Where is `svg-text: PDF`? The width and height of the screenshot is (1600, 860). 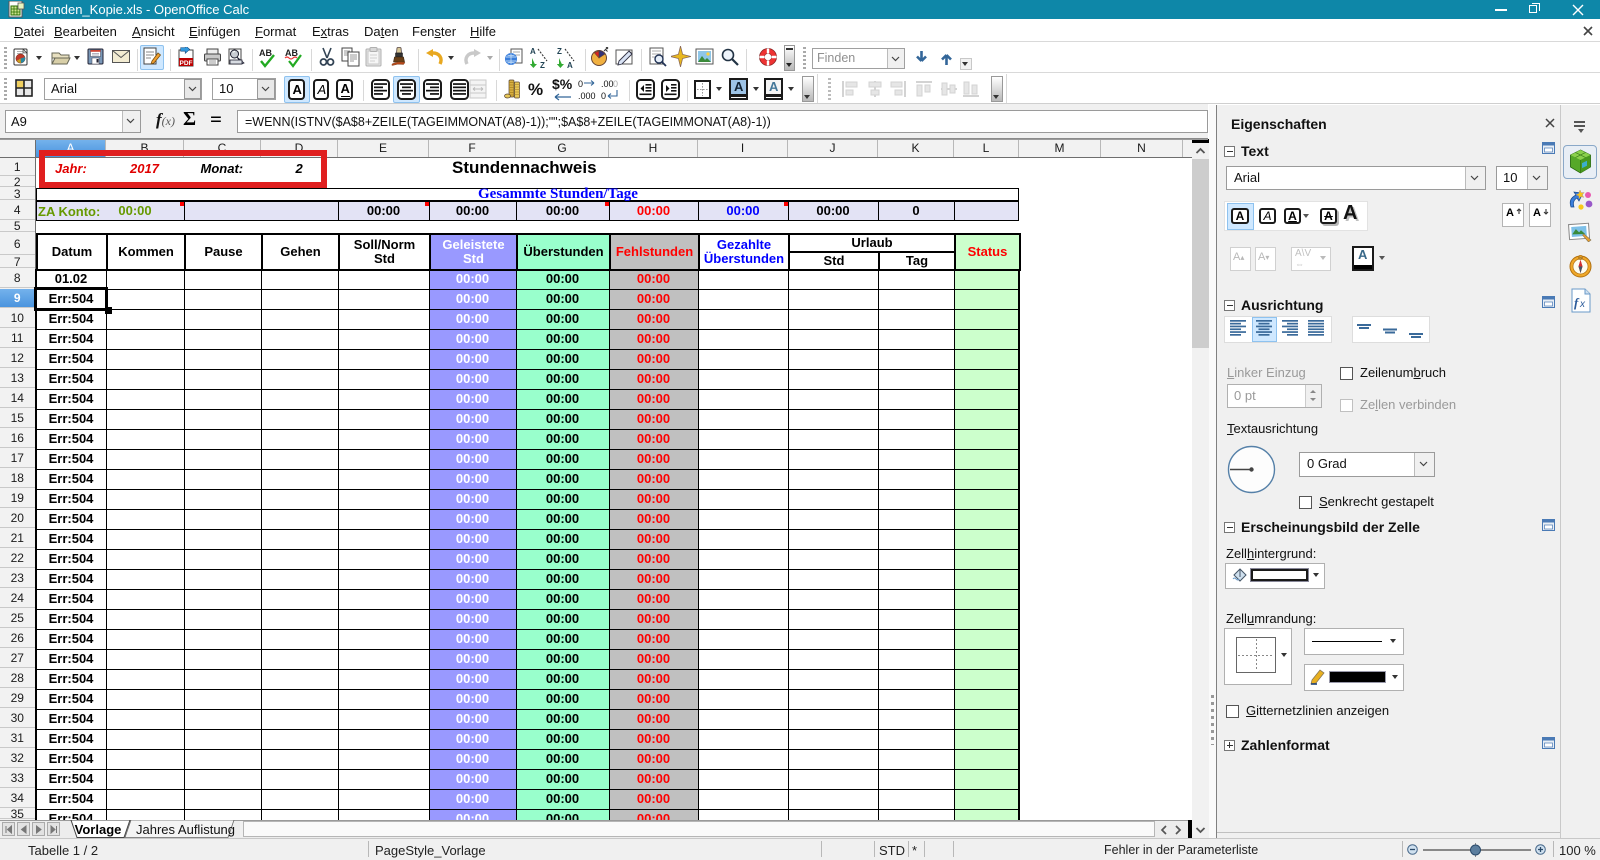 svg-text: PDF is located at coordinates (186, 63).